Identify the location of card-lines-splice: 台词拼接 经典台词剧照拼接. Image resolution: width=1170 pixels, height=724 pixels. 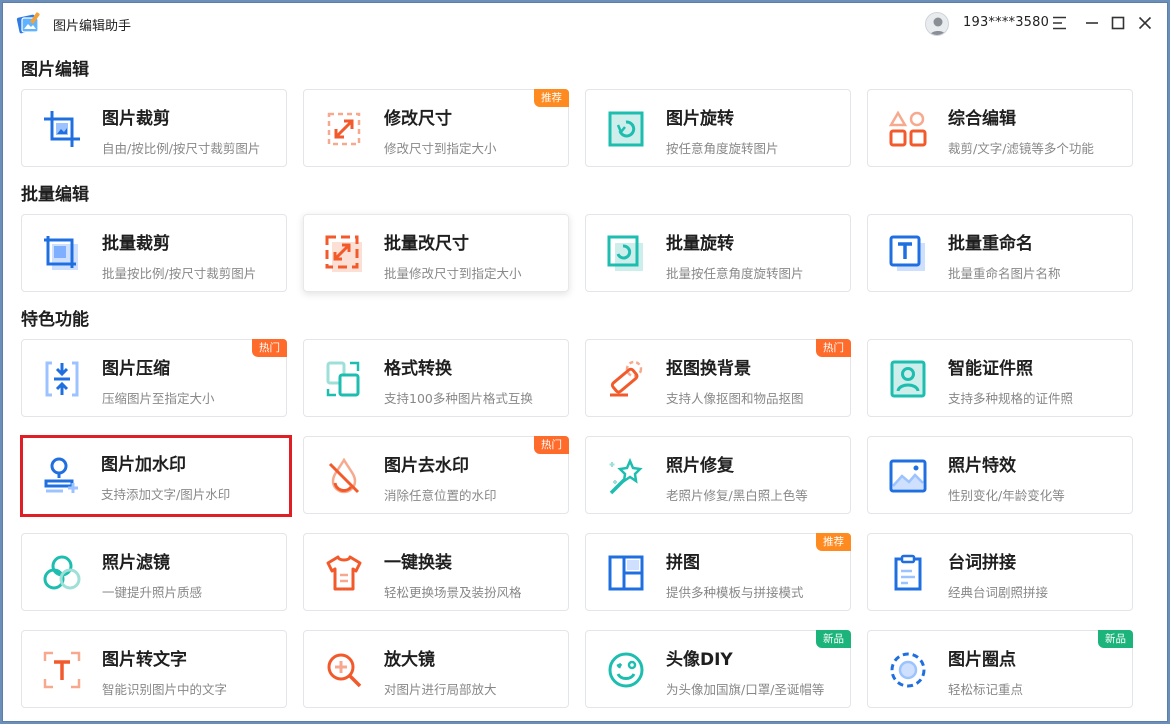
(1000, 572).